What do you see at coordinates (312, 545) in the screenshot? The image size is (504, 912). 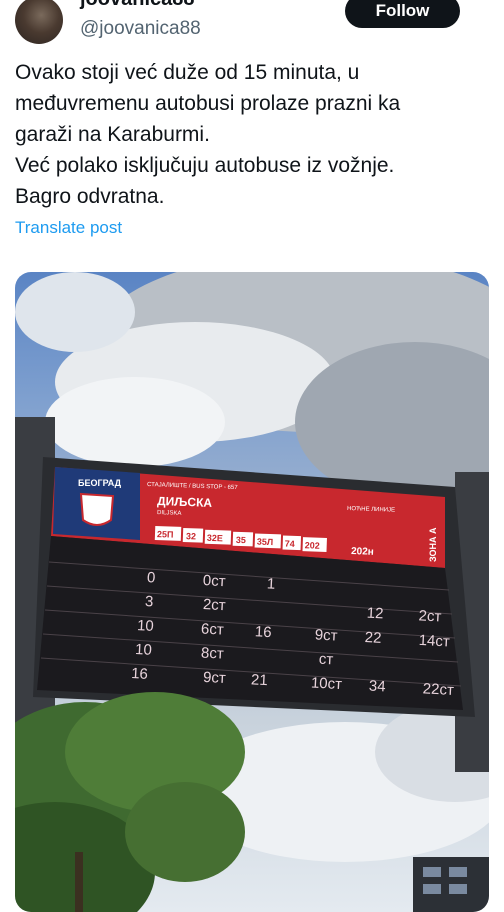 I see `line-badge: 202` at bounding box center [312, 545].